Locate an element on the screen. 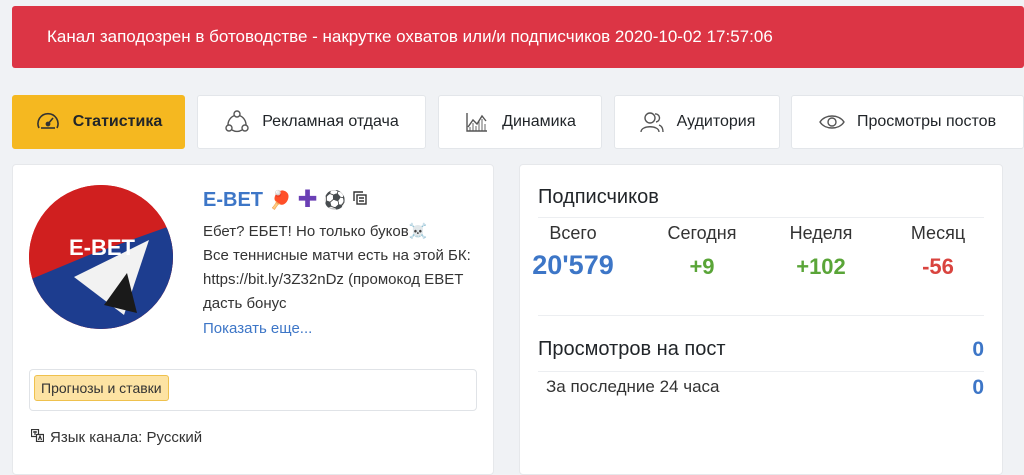  stat-label: Месяц is located at coordinates (938, 233).